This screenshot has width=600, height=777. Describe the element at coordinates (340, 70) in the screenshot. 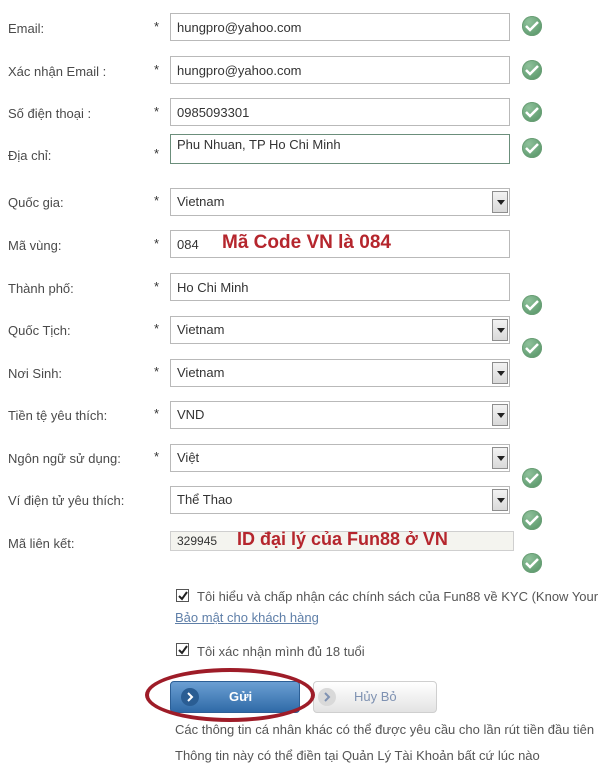

I see `confirm-email-field` at that location.